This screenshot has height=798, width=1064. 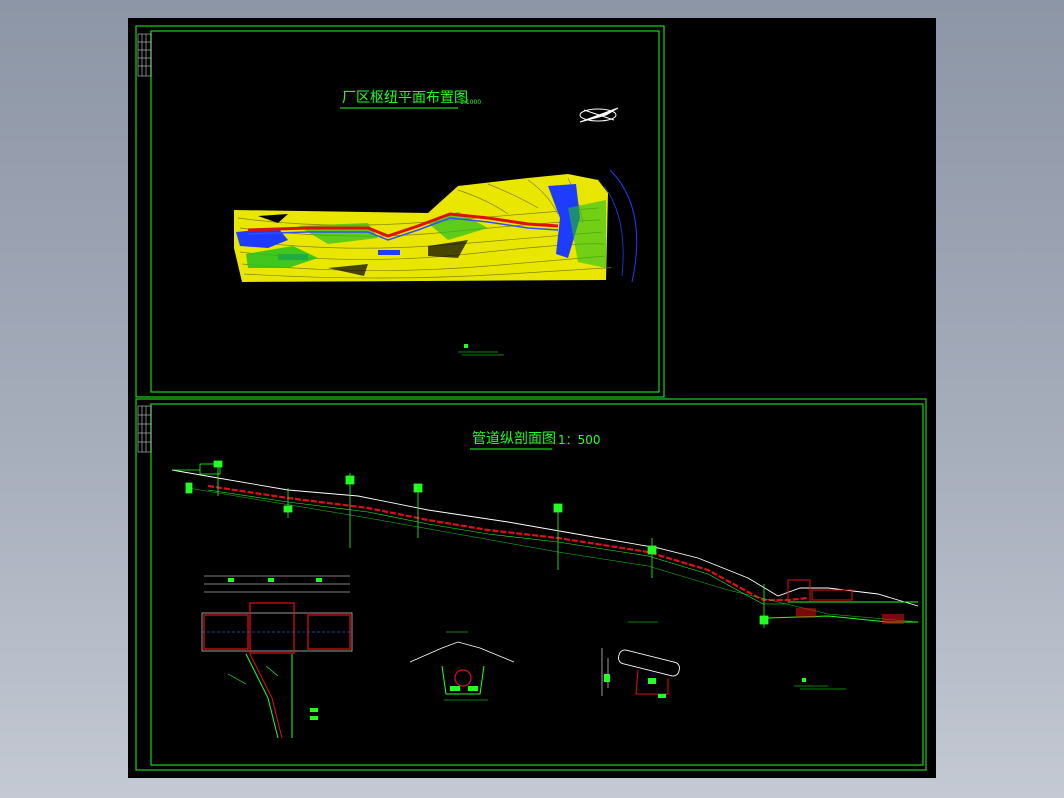 I want to click on profile-station-markers, so click(x=491, y=544).